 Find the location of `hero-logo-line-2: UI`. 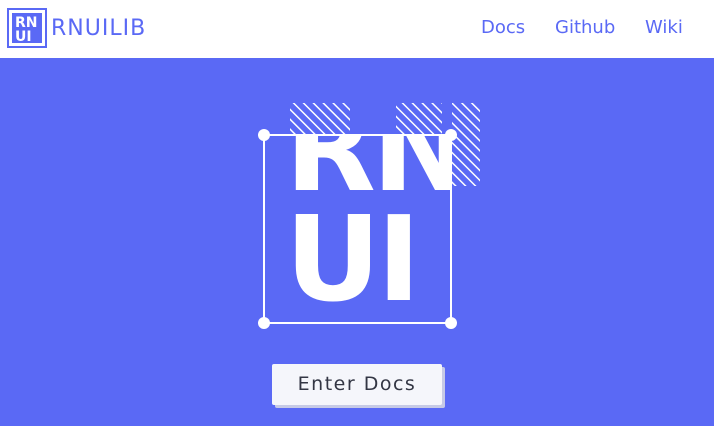

hero-logo-line-2: UI is located at coordinates (351, 259).